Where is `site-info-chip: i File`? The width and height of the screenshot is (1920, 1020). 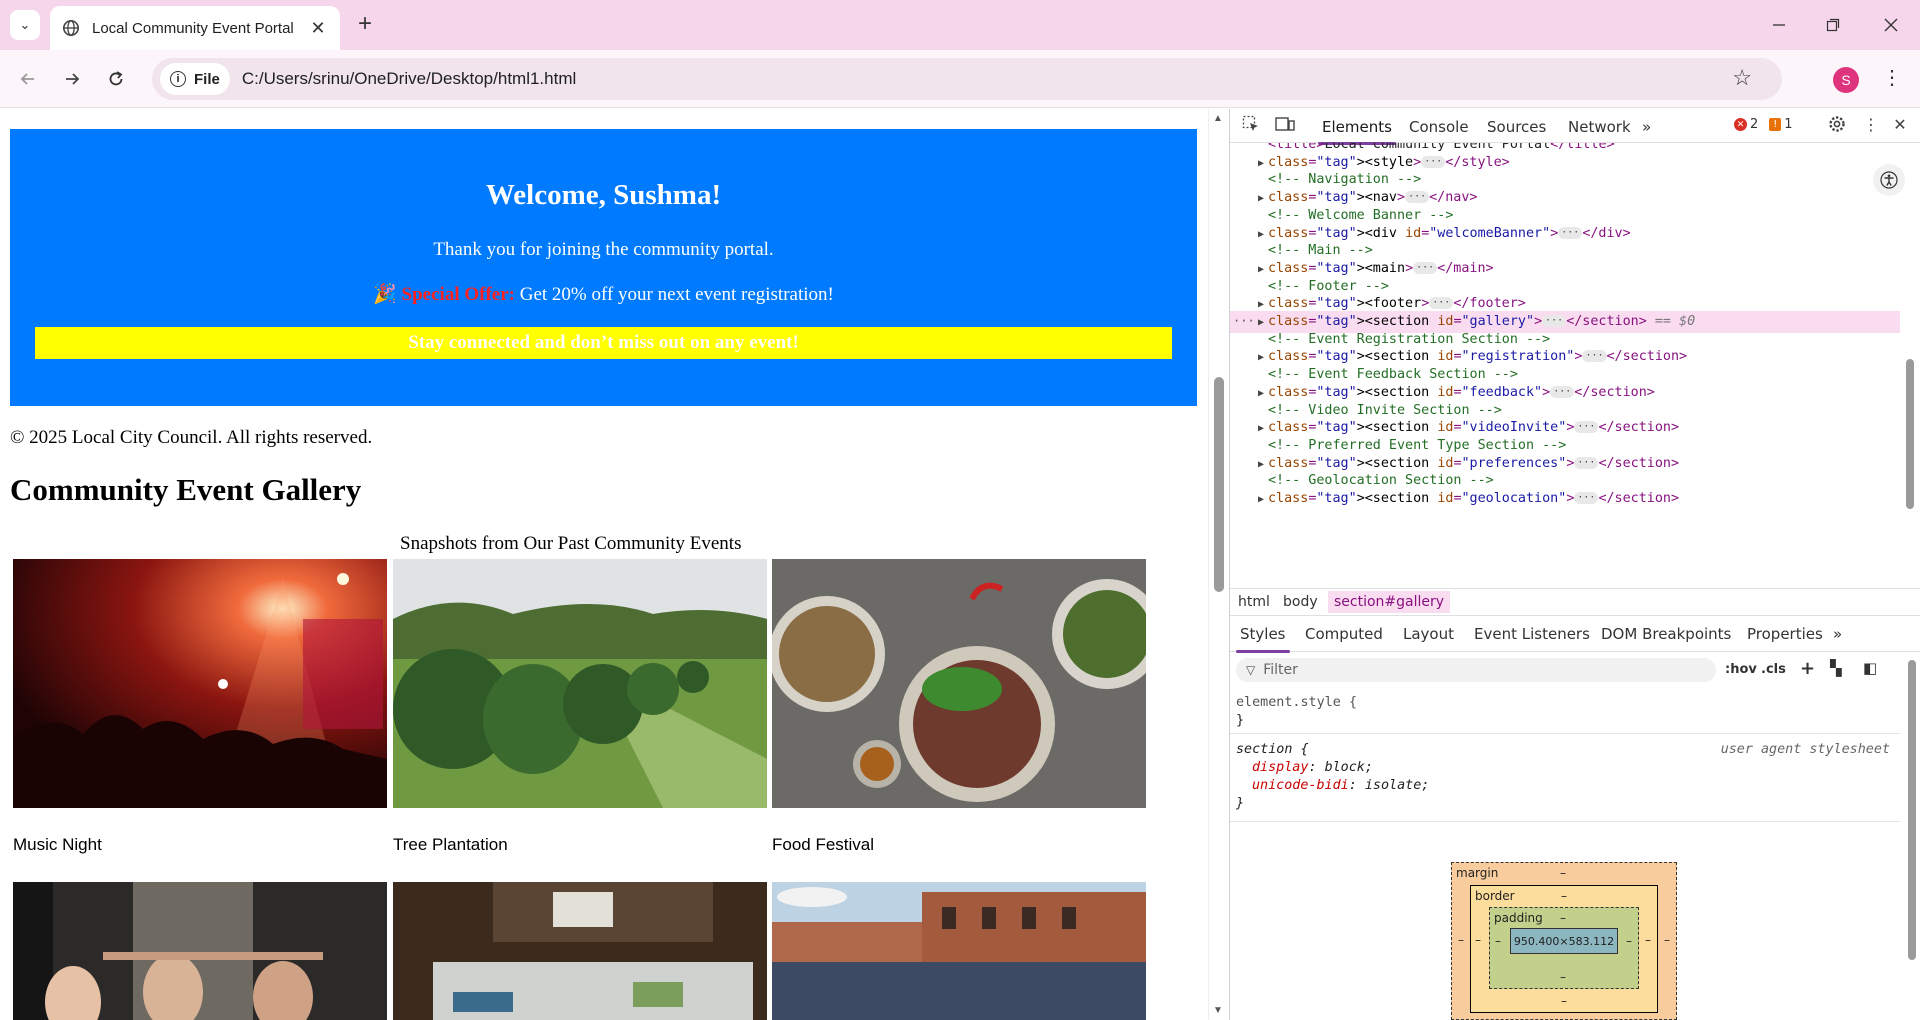 site-info-chip: i File is located at coordinates (195, 79).